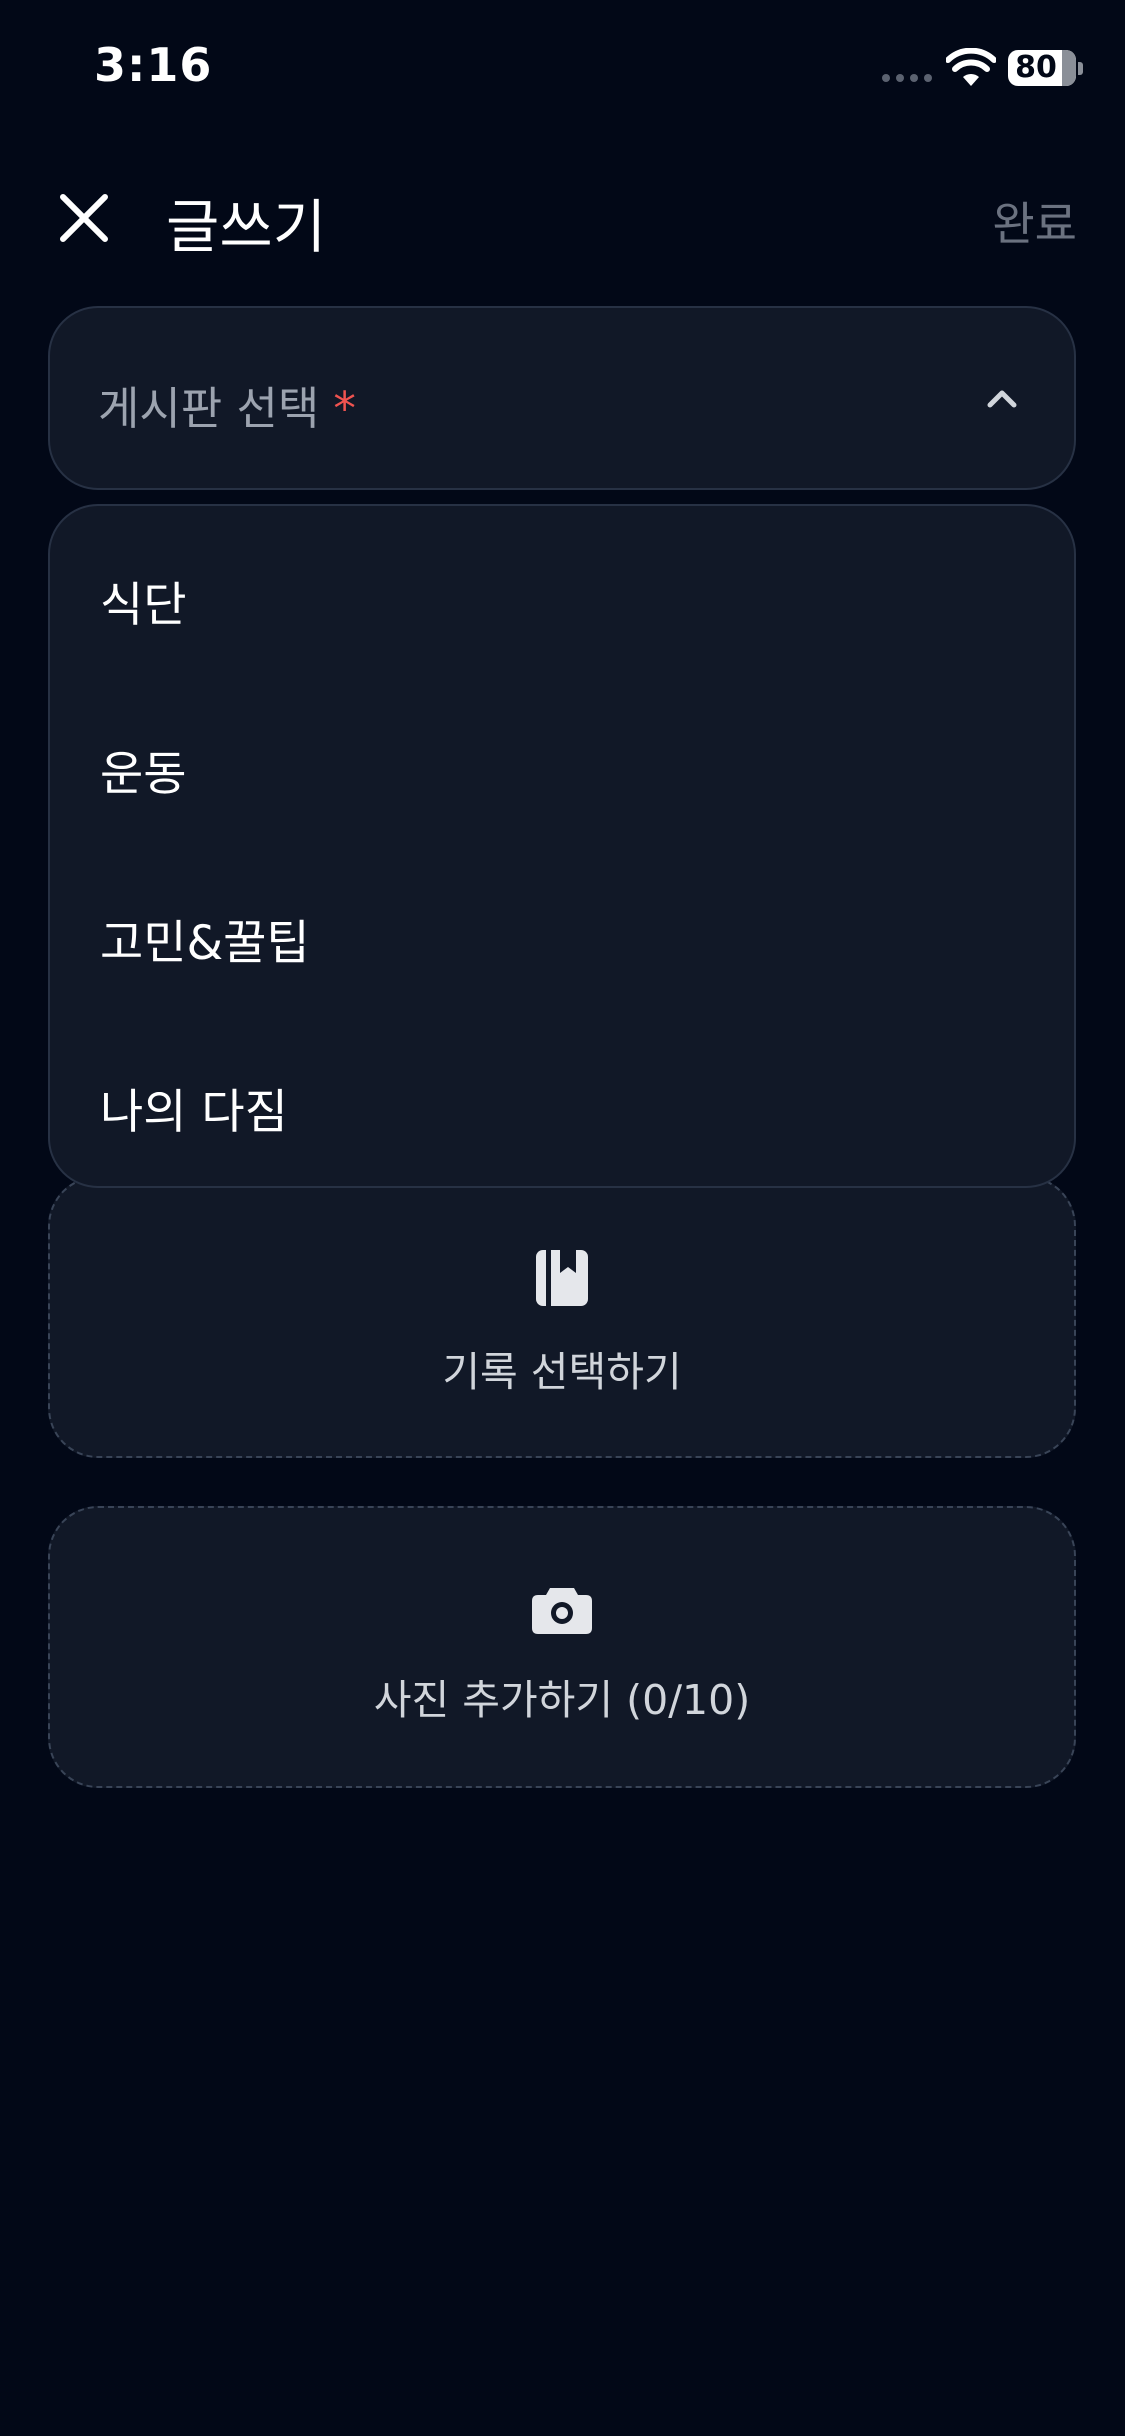  What do you see at coordinates (562, 398) in the screenshot?
I see `board-select-dropdown: 게시판 선택 *` at bounding box center [562, 398].